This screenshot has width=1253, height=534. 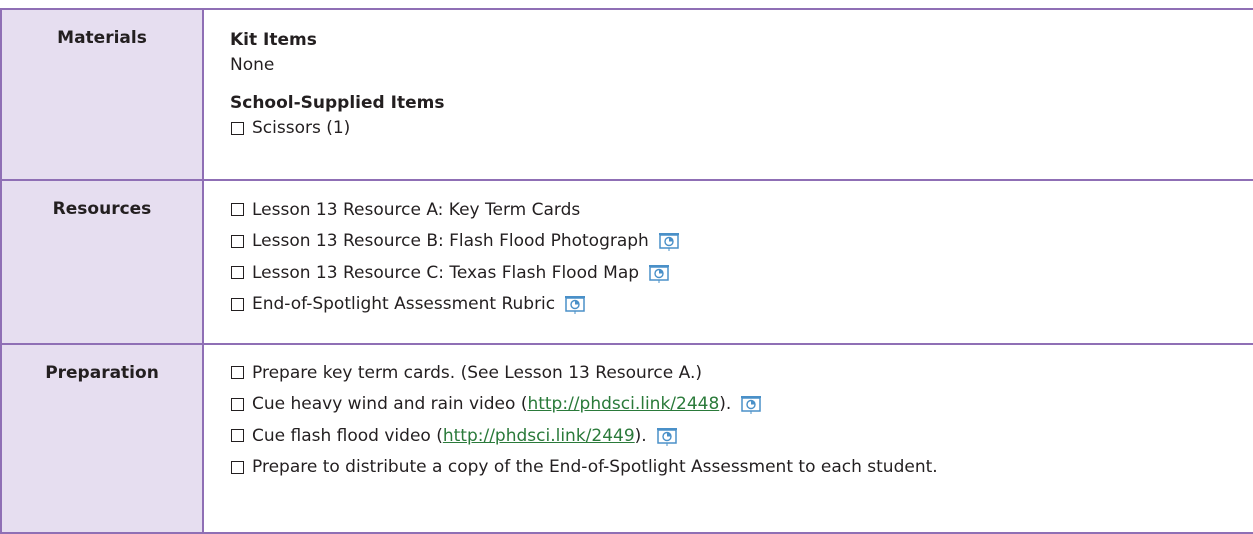 What do you see at coordinates (273, 40) in the screenshot?
I see `kit-items-heading: Kit Items` at bounding box center [273, 40].